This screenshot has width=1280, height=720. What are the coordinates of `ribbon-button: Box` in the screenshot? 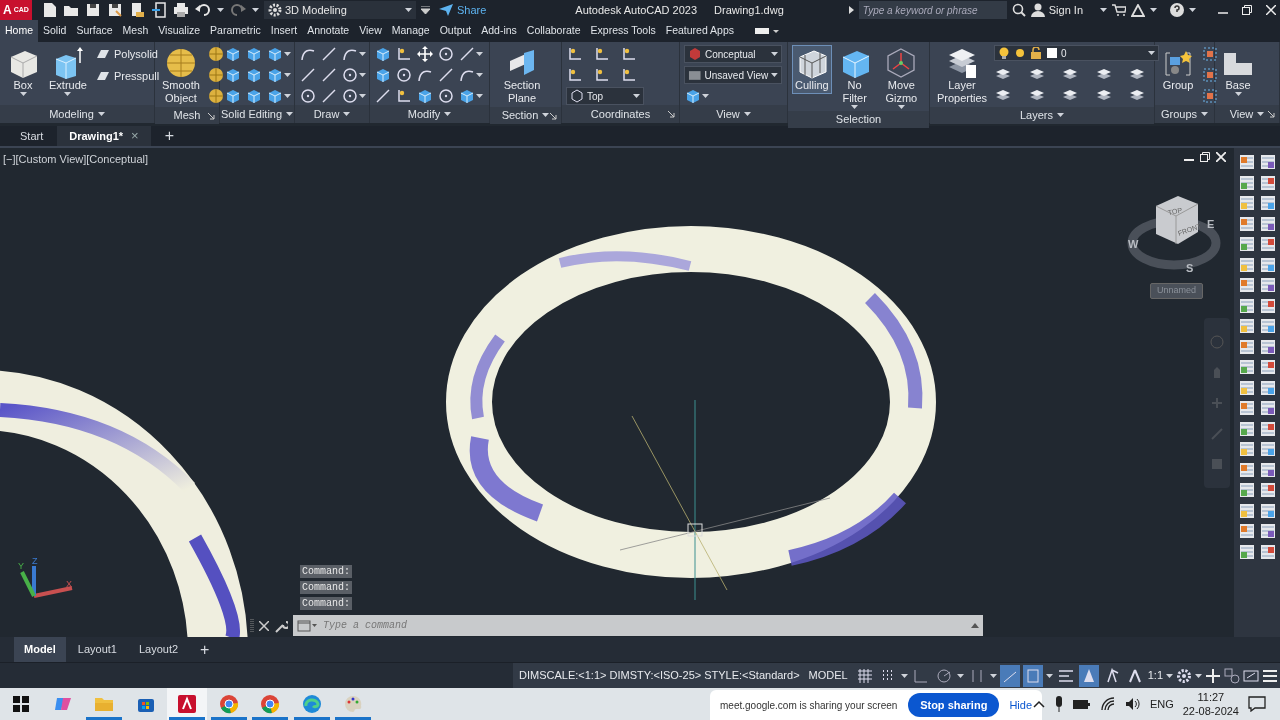 It's located at (23, 71).